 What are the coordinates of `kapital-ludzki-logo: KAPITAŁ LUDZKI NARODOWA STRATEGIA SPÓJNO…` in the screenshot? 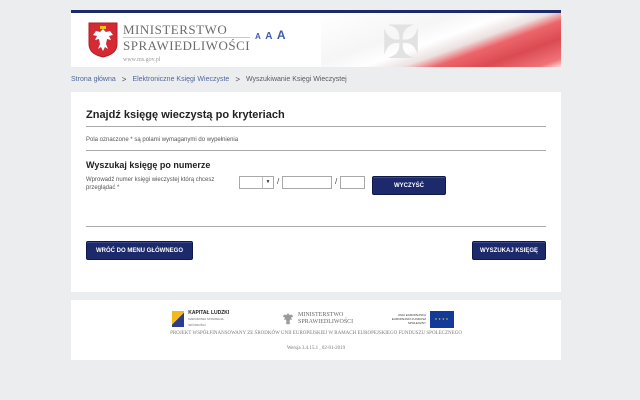 It's located at (203, 319).